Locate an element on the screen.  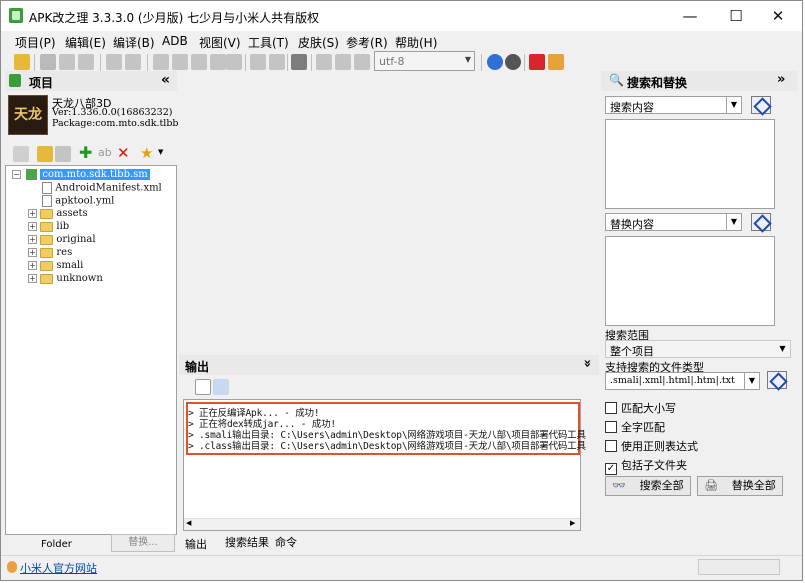
tab-folder: Folder is located at coordinates (56, 544).